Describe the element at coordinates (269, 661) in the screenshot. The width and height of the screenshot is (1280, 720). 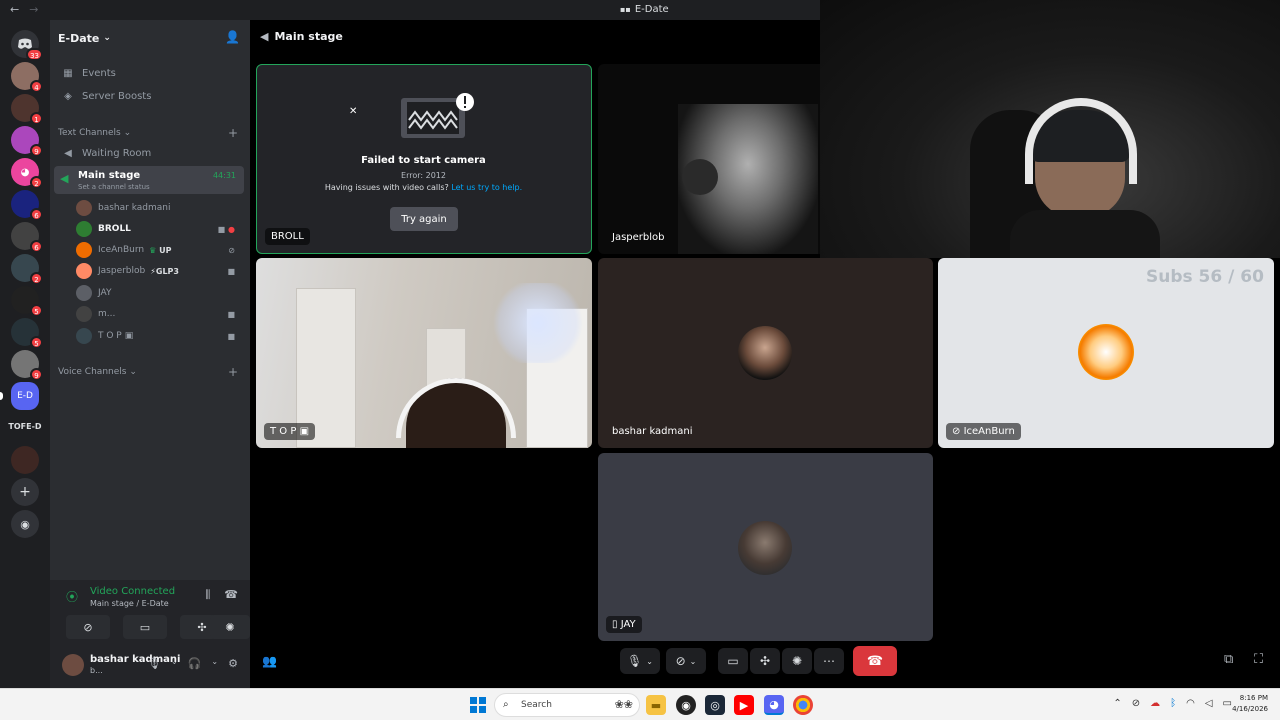
I see `invite-member-icon: 👥` at that location.